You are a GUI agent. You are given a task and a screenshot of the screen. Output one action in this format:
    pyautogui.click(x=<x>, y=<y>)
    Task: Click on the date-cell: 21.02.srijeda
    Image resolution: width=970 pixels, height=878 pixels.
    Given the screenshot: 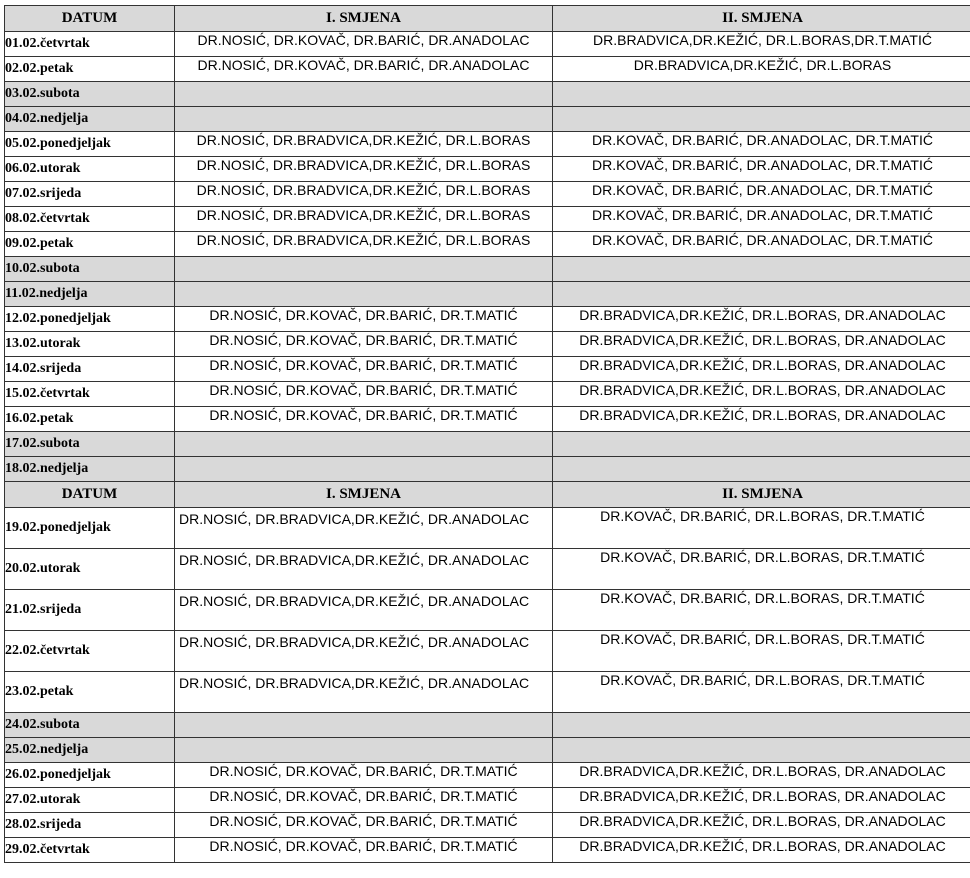 What is the action you would take?
    pyautogui.click(x=89, y=610)
    